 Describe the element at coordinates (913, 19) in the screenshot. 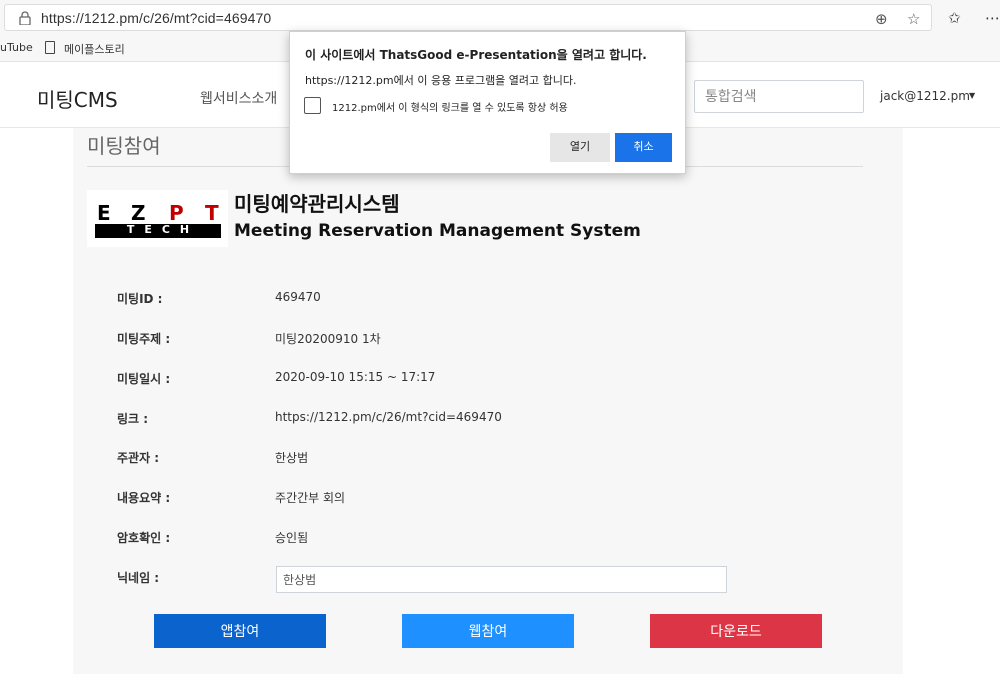

I see `star-icon: ☆` at that location.